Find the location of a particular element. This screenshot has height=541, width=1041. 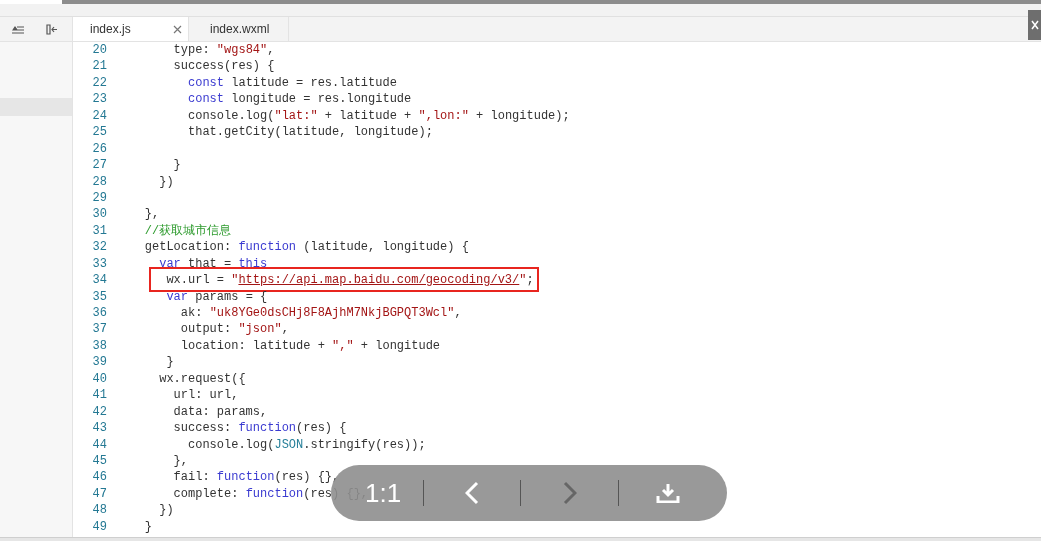

code-line: data: params, is located at coordinates (220, 412).